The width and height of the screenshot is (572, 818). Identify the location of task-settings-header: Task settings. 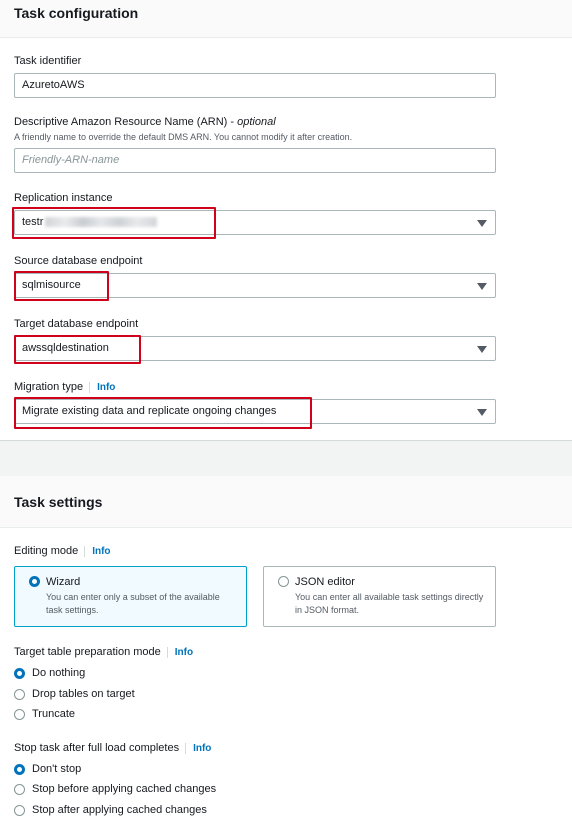
(286, 502).